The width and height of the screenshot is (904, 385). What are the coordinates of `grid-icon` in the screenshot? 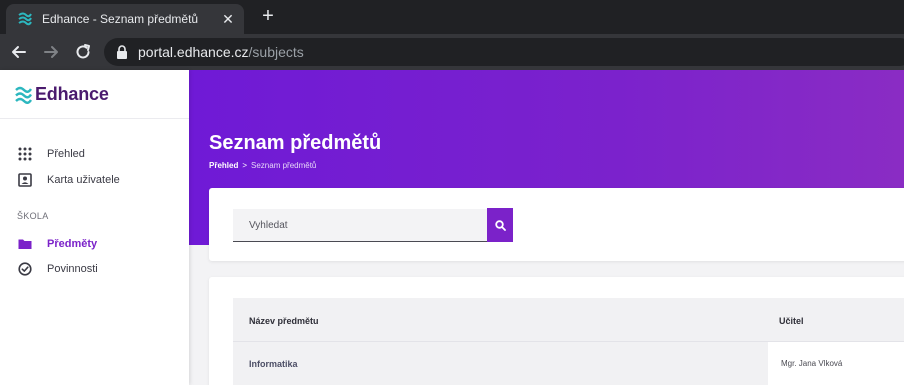 It's located at (25, 154).